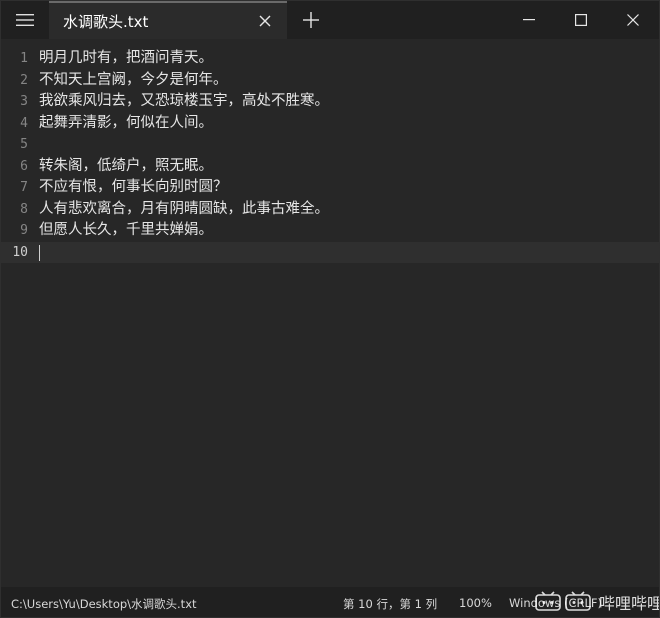 The image size is (660, 618). What do you see at coordinates (24, 80) in the screenshot?
I see `line-number: 2` at bounding box center [24, 80].